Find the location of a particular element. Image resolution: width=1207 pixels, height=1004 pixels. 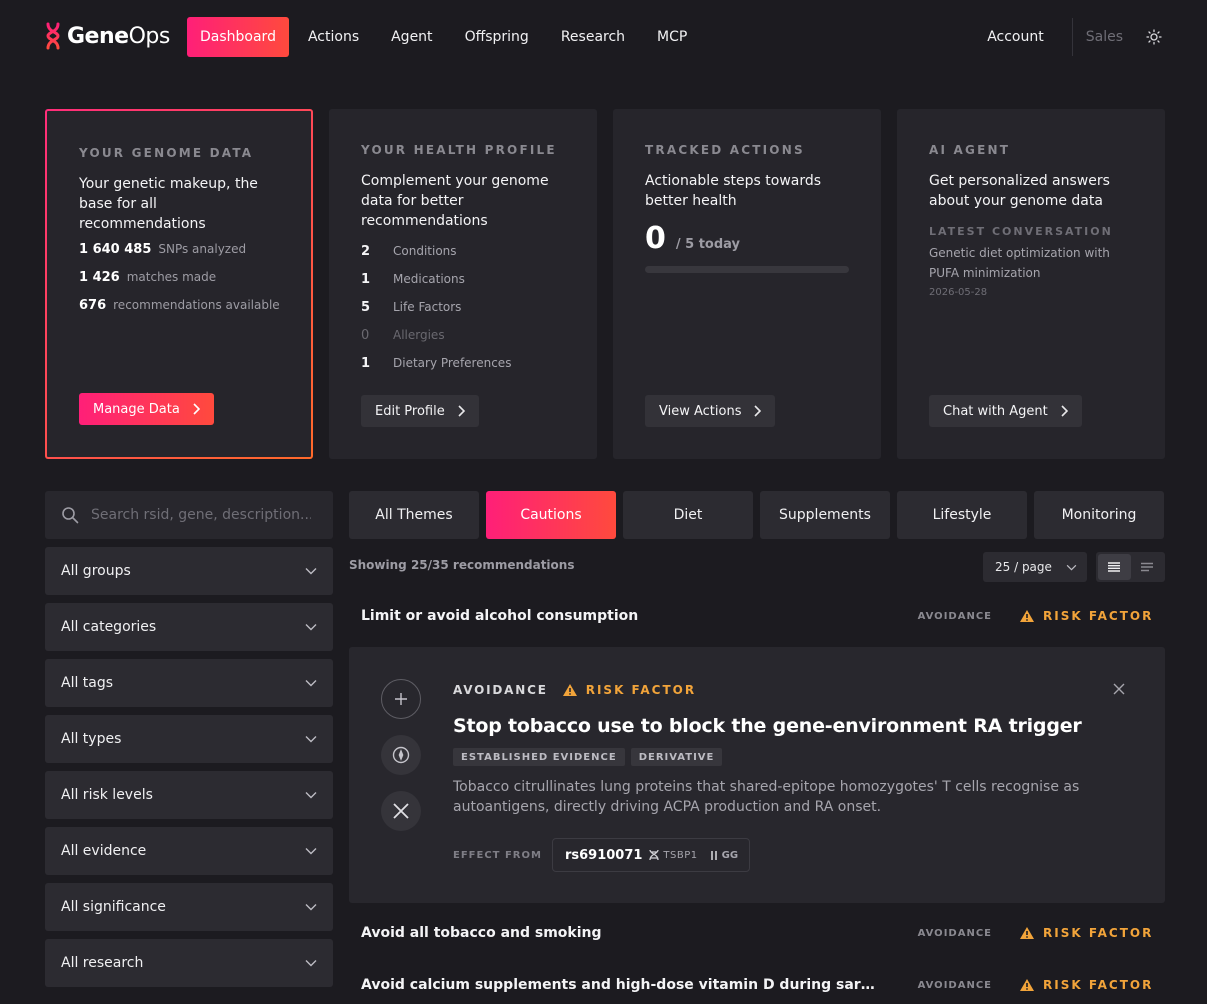

snp-gene: TSBP1 is located at coordinates (680, 855).